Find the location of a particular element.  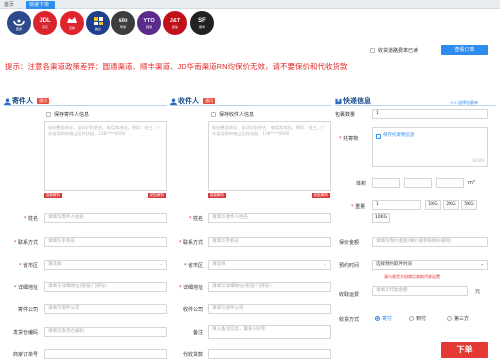

pay-thirdparty-radio is located at coordinates (449, 318).